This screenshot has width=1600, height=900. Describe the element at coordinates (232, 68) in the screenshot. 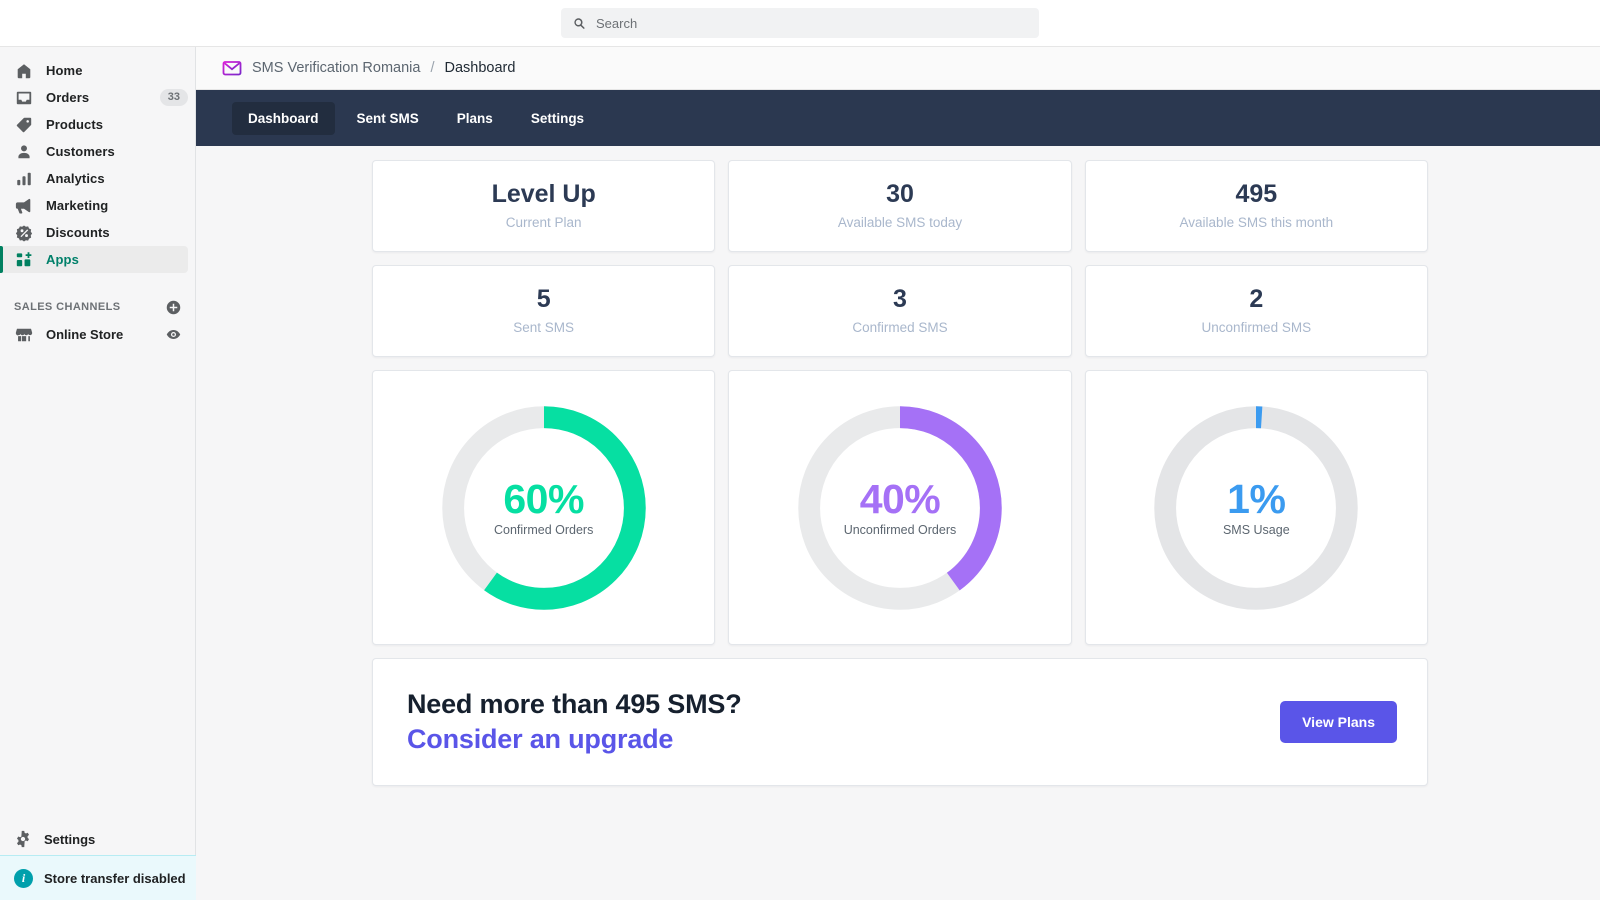

I see `envelope-logo-icon` at that location.